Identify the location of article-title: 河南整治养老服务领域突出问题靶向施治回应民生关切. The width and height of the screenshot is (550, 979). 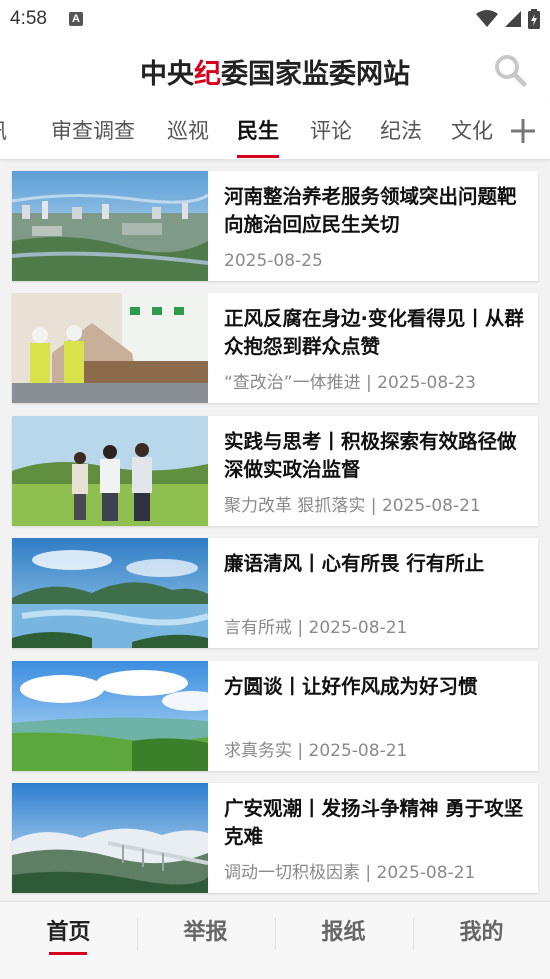
(370, 210).